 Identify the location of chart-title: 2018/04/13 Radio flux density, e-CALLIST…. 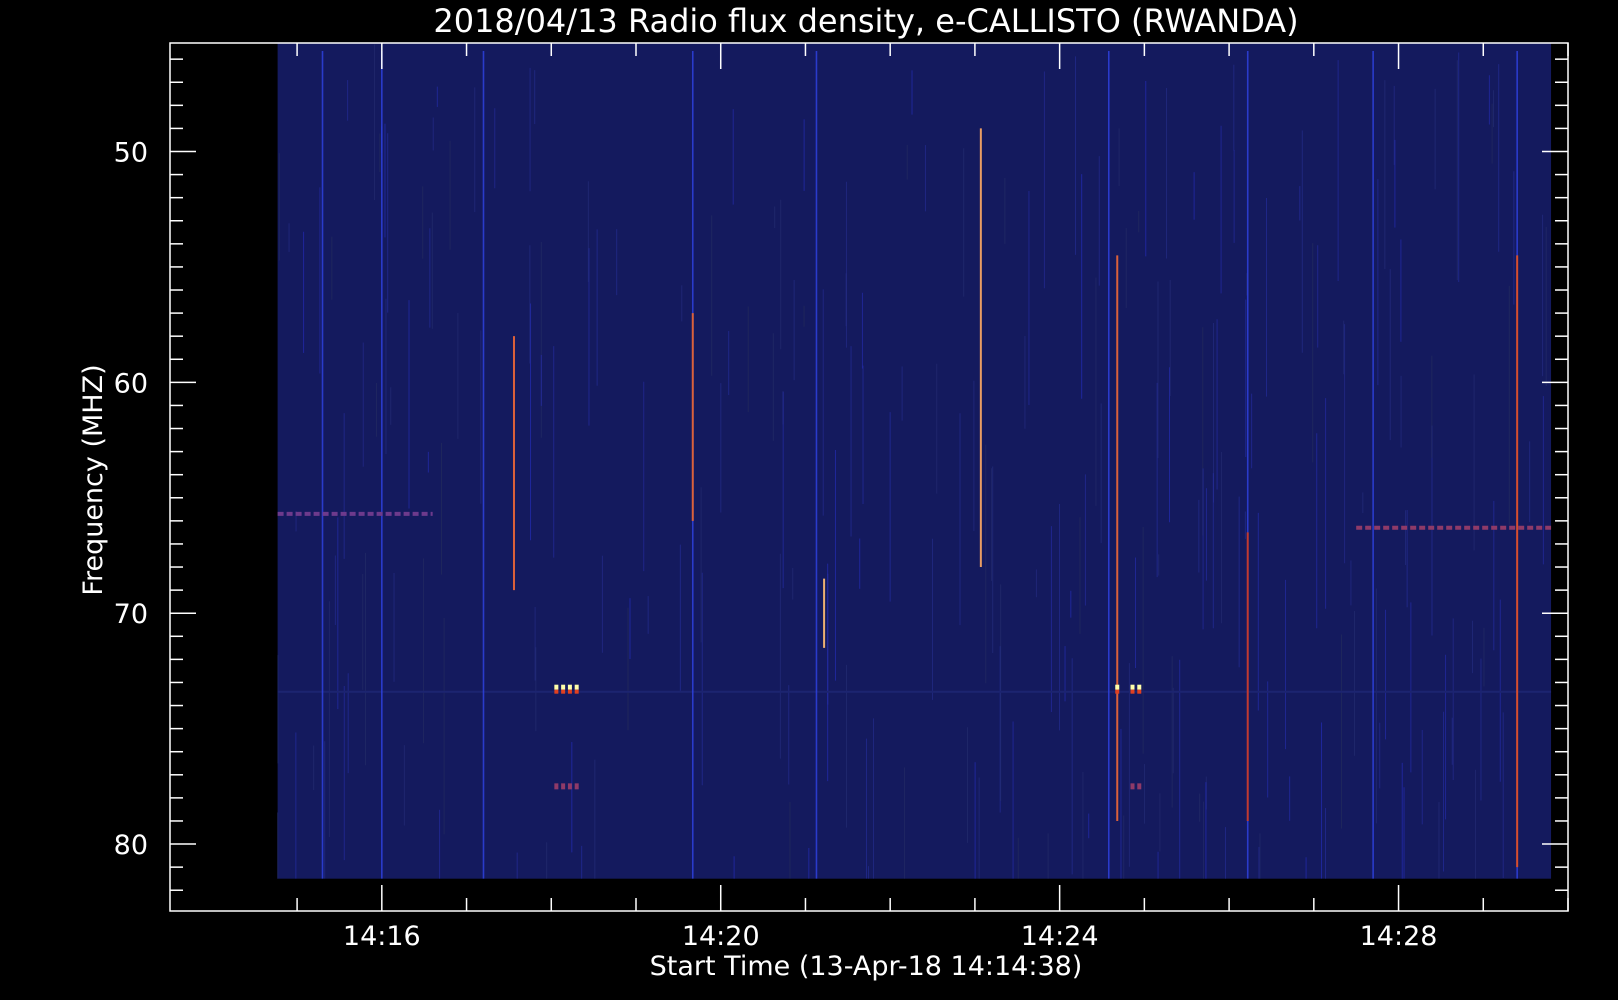
(865, 21).